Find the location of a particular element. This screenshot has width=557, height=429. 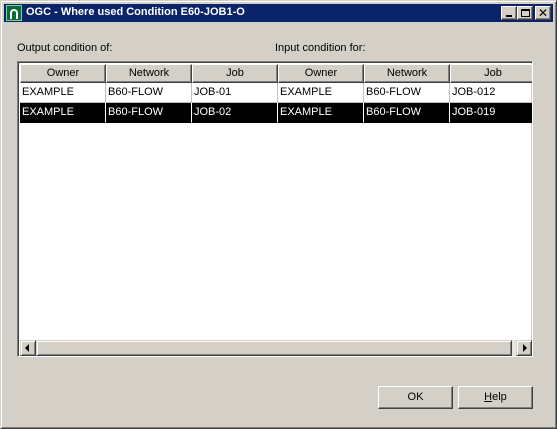

help-button: Help is located at coordinates (495, 397).